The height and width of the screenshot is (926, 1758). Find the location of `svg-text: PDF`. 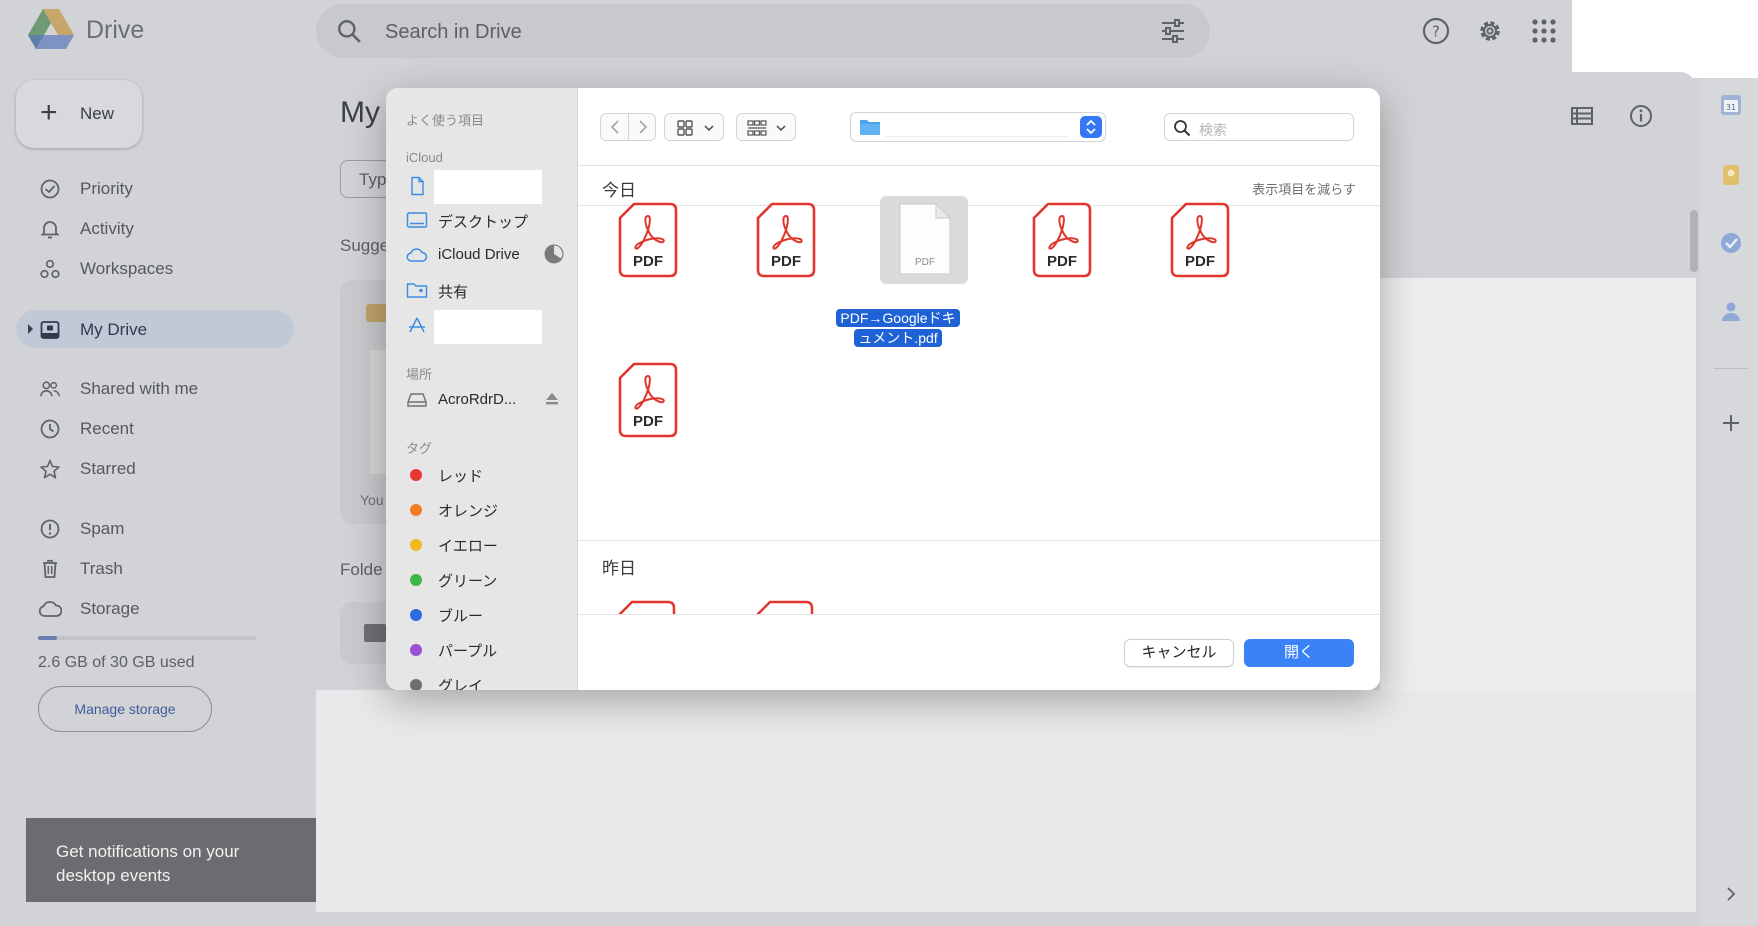

svg-text: PDF is located at coordinates (648, 421).